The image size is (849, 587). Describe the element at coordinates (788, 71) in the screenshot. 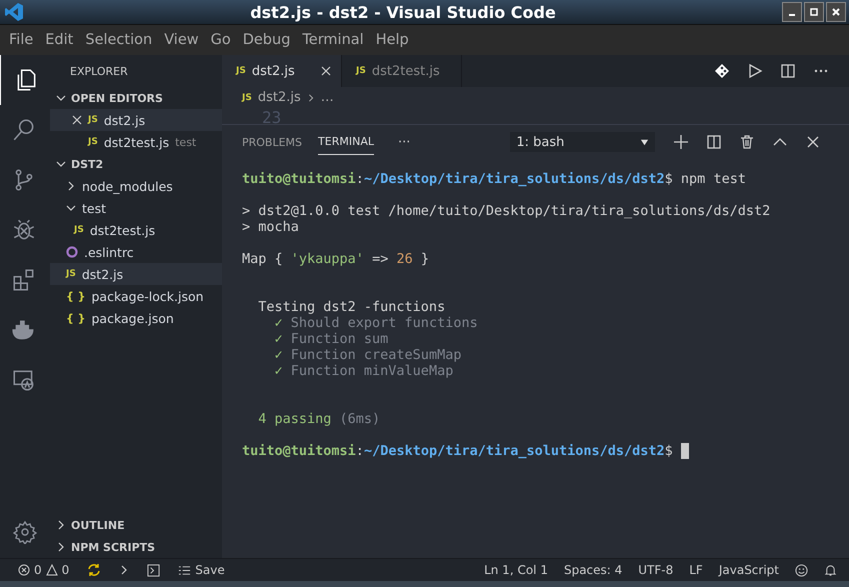

I see `split-editor-icon` at that location.